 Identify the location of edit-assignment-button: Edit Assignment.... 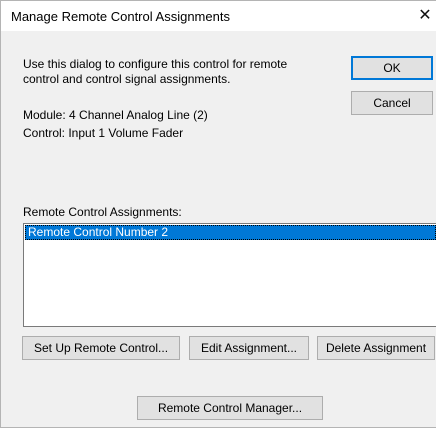
(249, 348).